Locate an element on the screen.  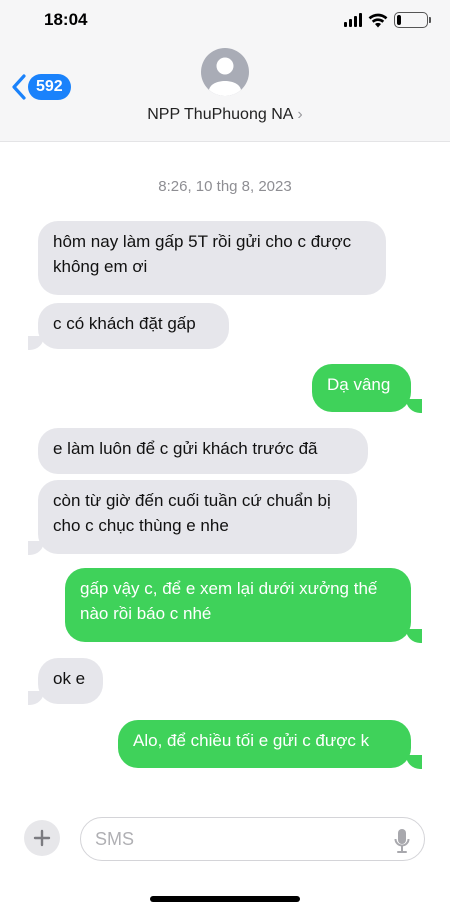
dictation-button is located at coordinates (402, 843).